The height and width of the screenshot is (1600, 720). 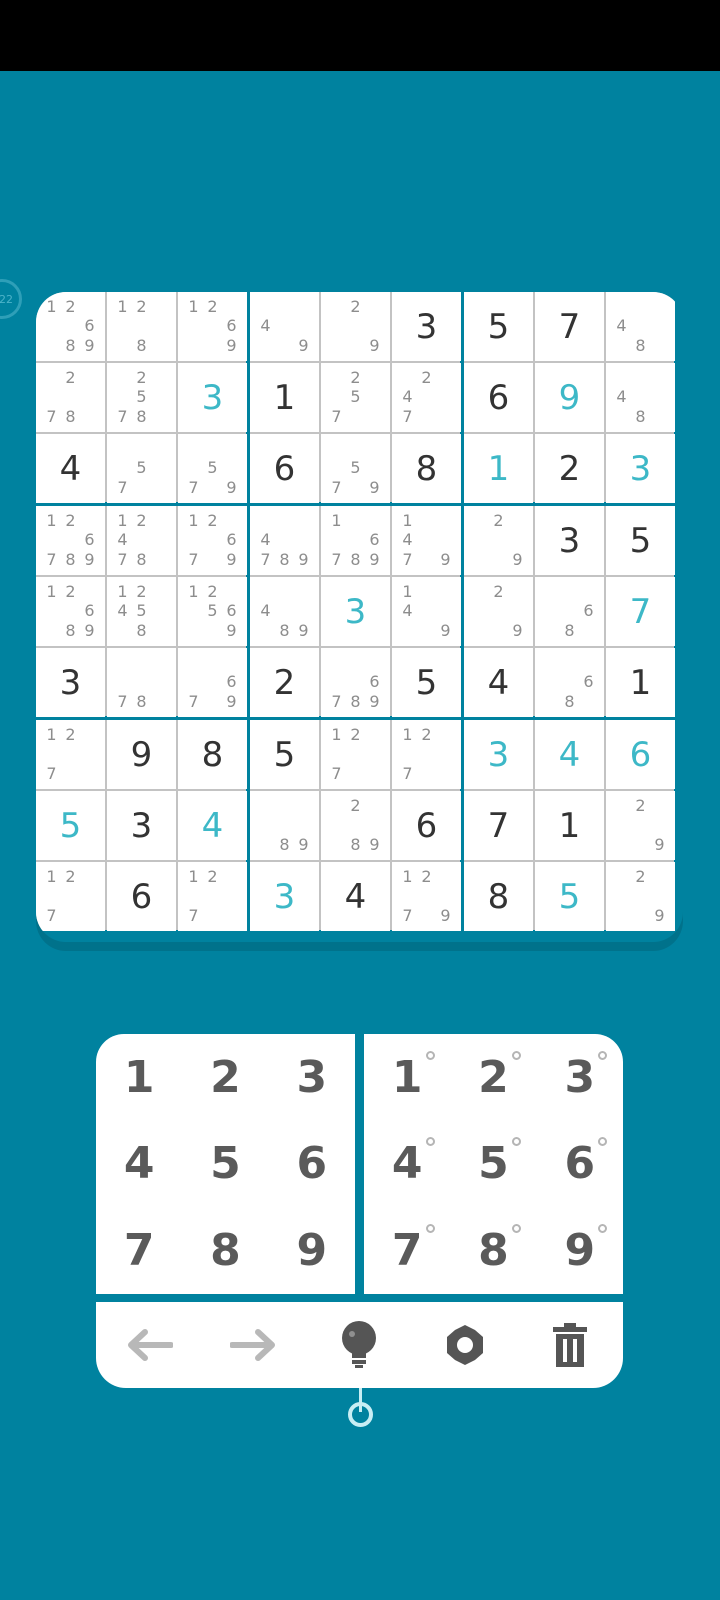 I want to click on cell-r4c7: 29, so click(x=498, y=540).